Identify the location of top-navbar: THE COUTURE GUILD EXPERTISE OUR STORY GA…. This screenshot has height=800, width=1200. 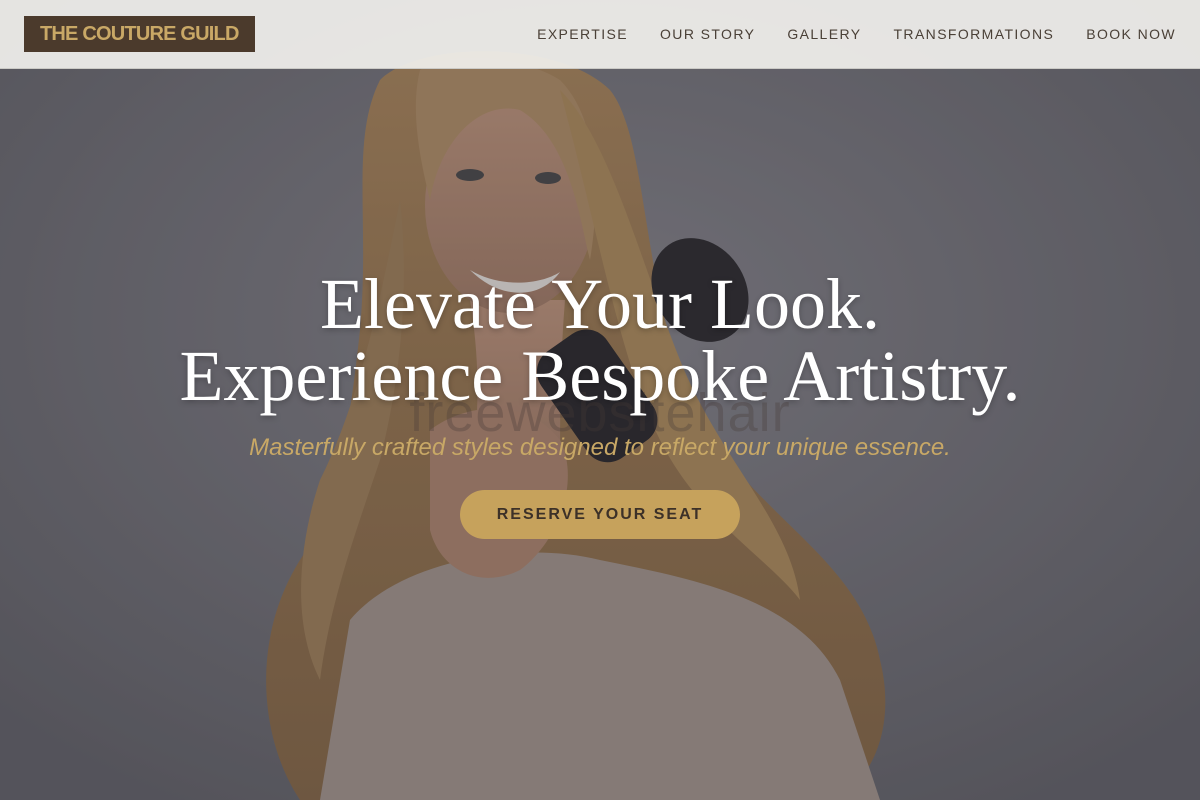
(600, 34).